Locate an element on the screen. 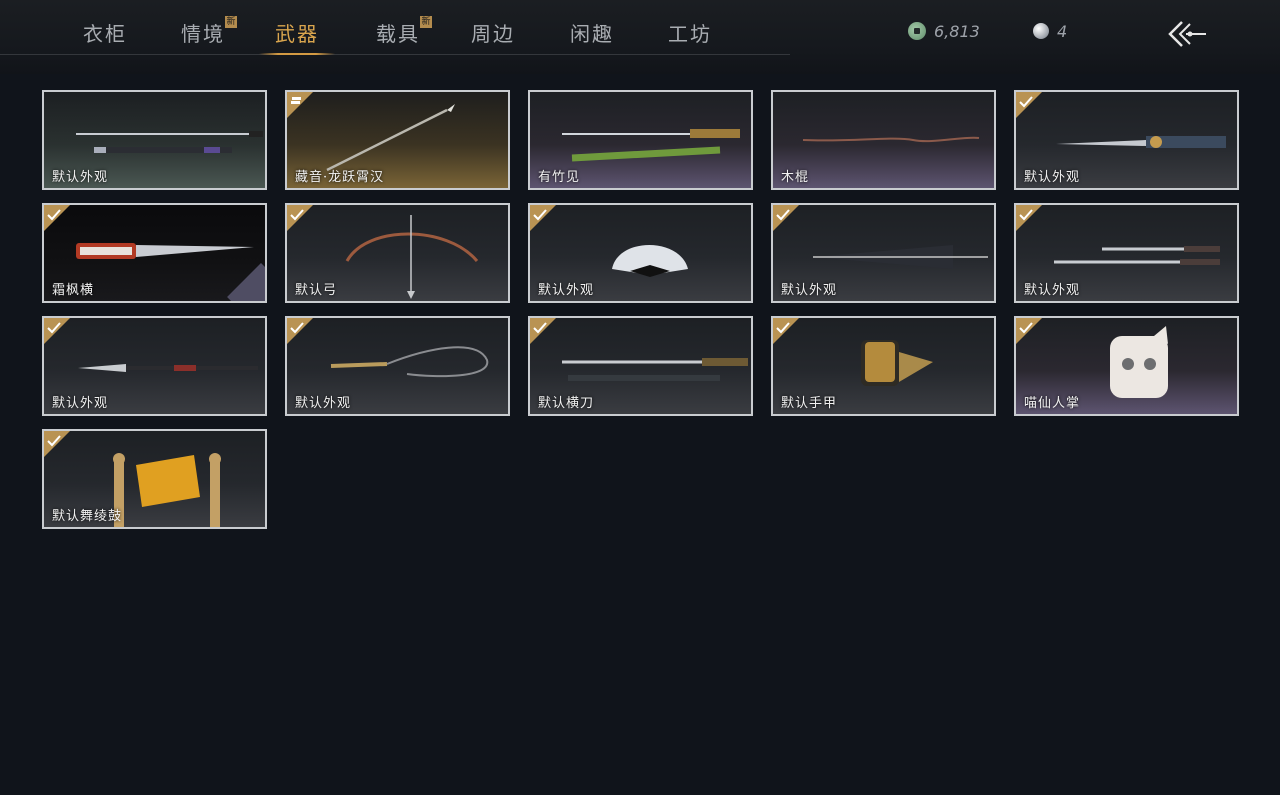  item-name: 默认横刀 is located at coordinates (566, 403).